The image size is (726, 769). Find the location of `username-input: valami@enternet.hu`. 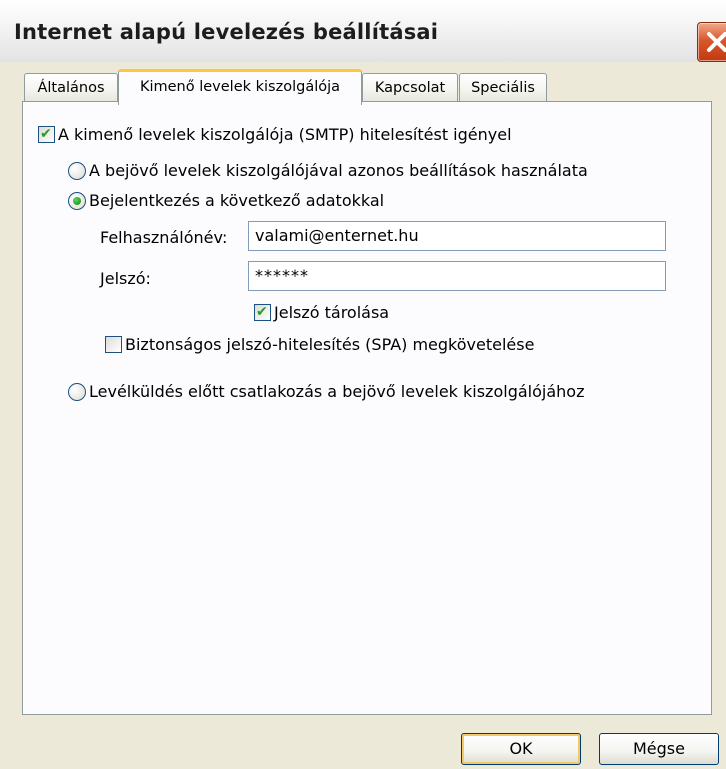

username-input: valami@enternet.hu is located at coordinates (457, 236).